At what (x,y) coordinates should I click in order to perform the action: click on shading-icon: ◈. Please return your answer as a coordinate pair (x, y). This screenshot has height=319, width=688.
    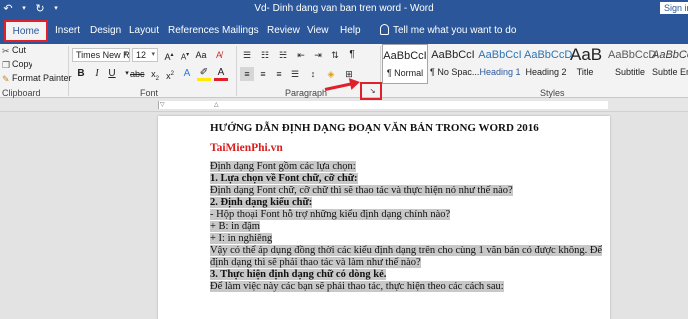
    Looking at the image, I should click on (331, 74).